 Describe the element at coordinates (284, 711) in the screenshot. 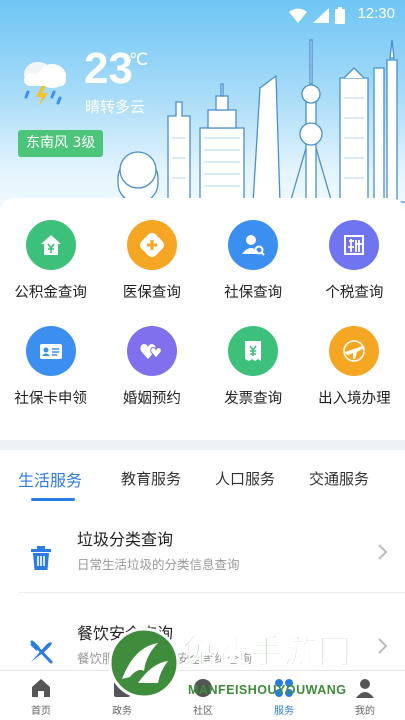

I see `nav-label: 服务` at that location.